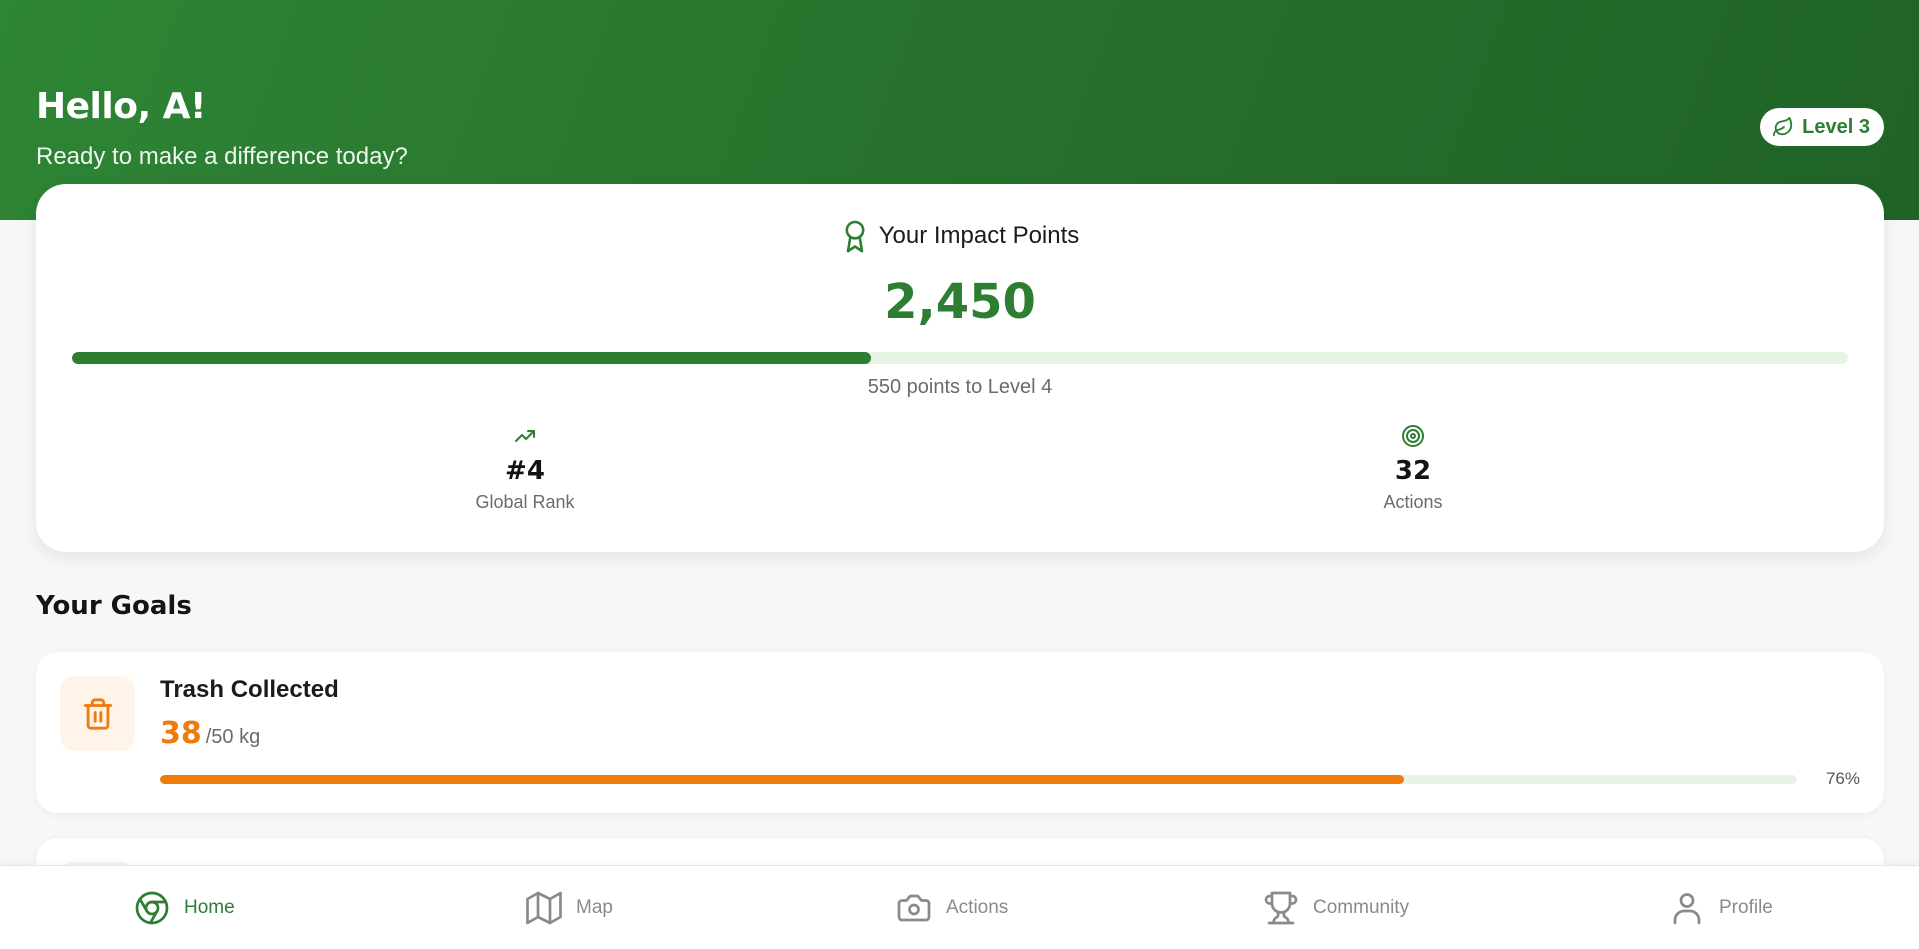  I want to click on stat-value: 32, so click(1413, 471).